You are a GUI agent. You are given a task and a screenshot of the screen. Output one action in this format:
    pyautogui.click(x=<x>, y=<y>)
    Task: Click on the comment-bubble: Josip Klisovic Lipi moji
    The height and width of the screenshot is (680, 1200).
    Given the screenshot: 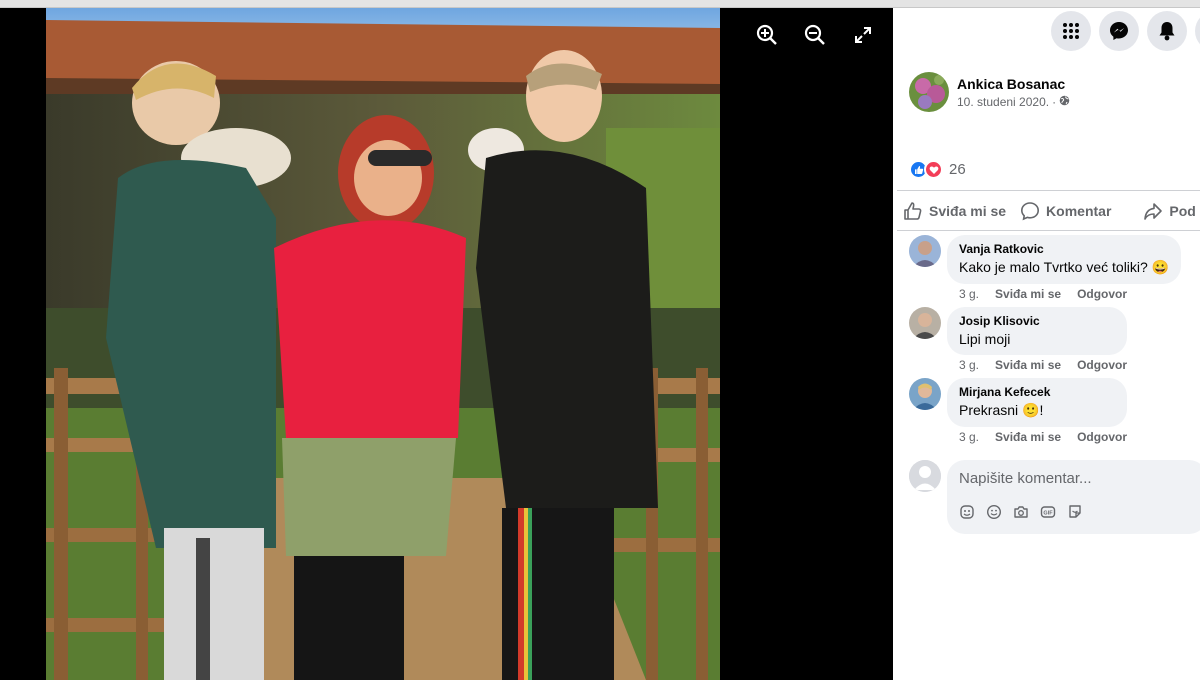 What is the action you would take?
    pyautogui.click(x=1037, y=331)
    